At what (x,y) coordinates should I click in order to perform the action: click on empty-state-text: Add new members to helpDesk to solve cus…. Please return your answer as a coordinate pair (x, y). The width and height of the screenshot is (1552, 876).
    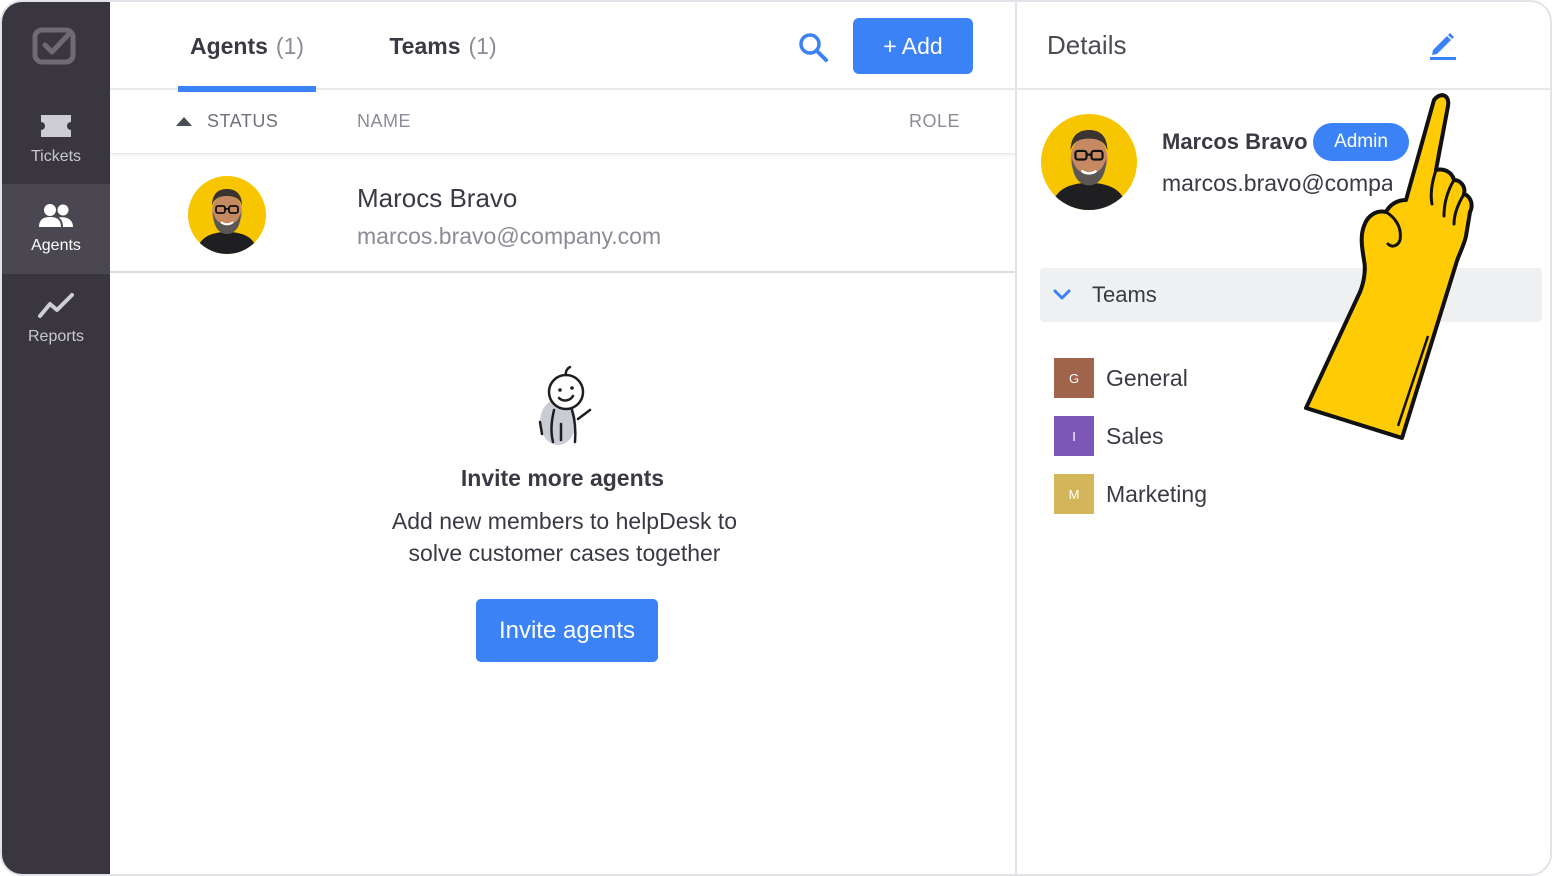
    Looking at the image, I should click on (564, 537).